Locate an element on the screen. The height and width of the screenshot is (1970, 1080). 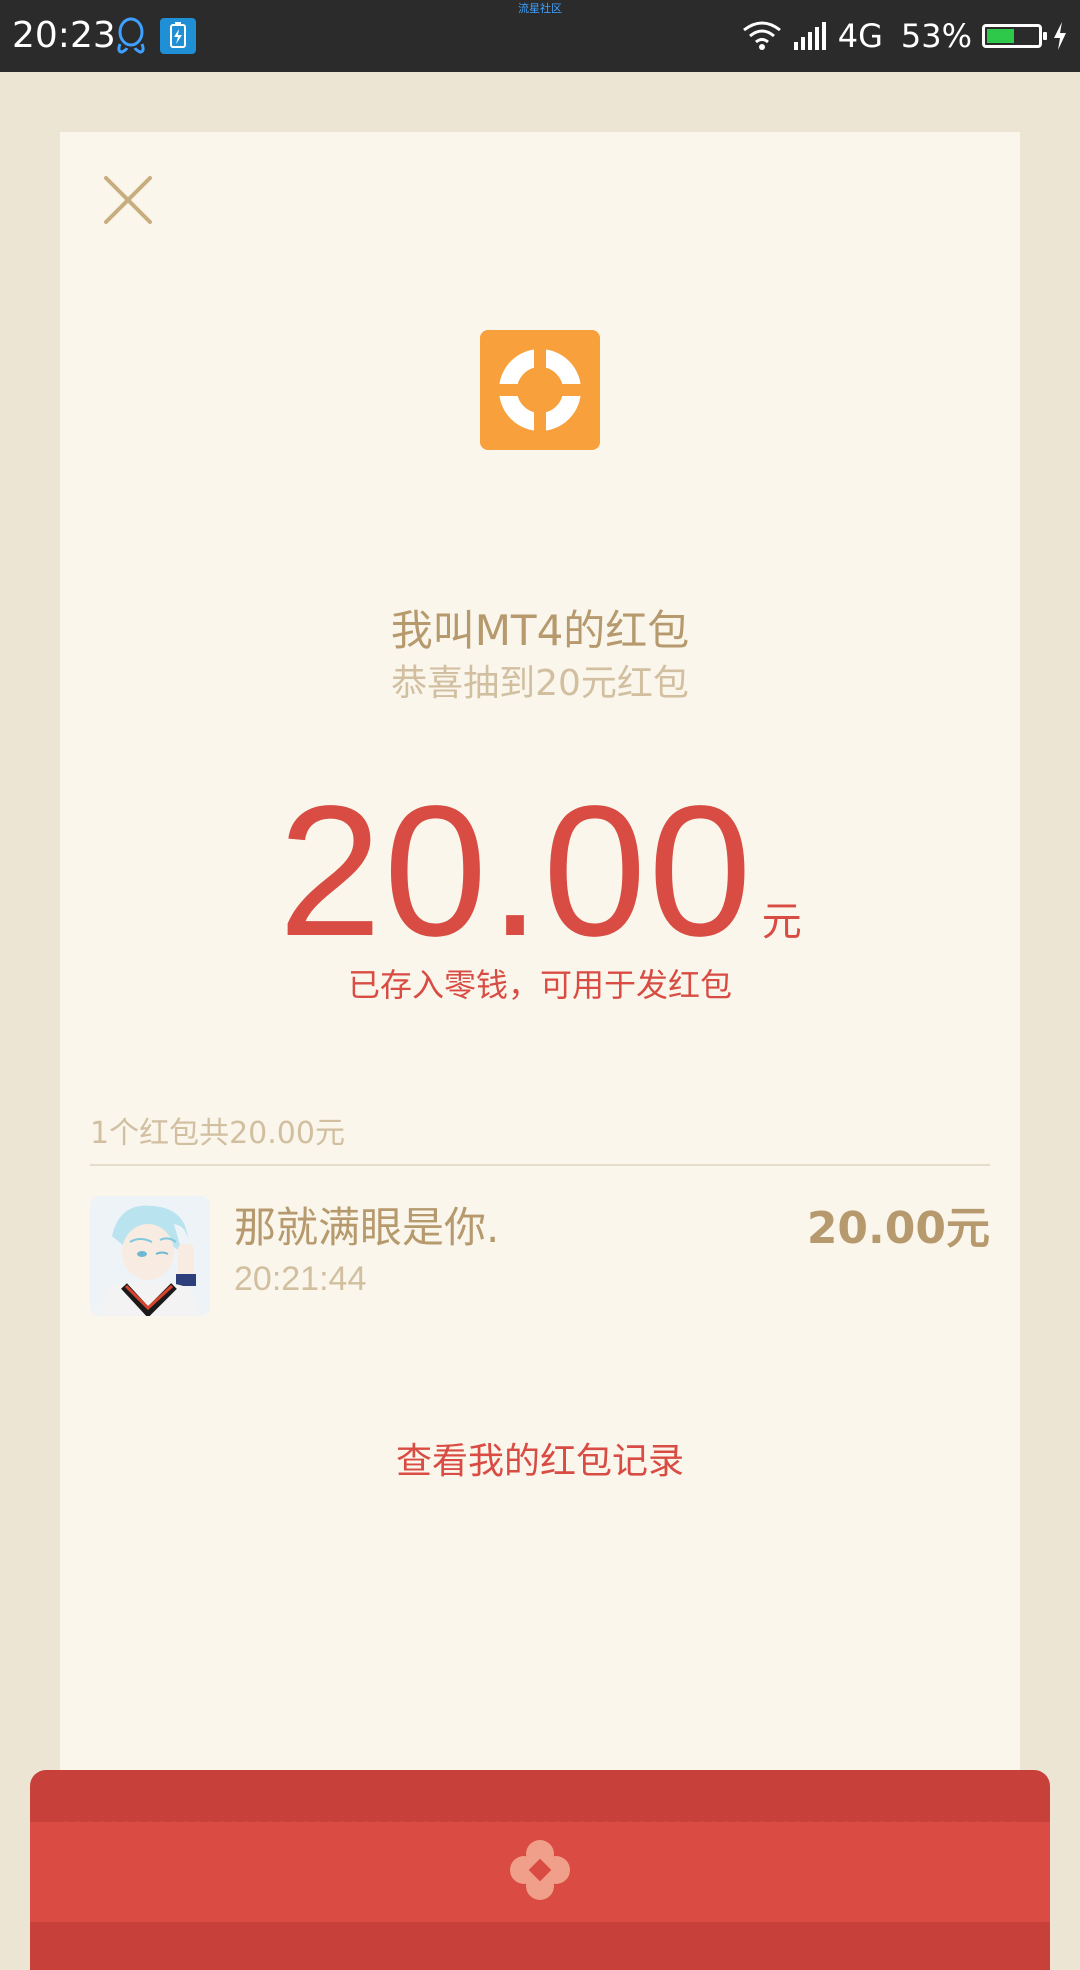
charging-icon is located at coordinates (1060, 36).